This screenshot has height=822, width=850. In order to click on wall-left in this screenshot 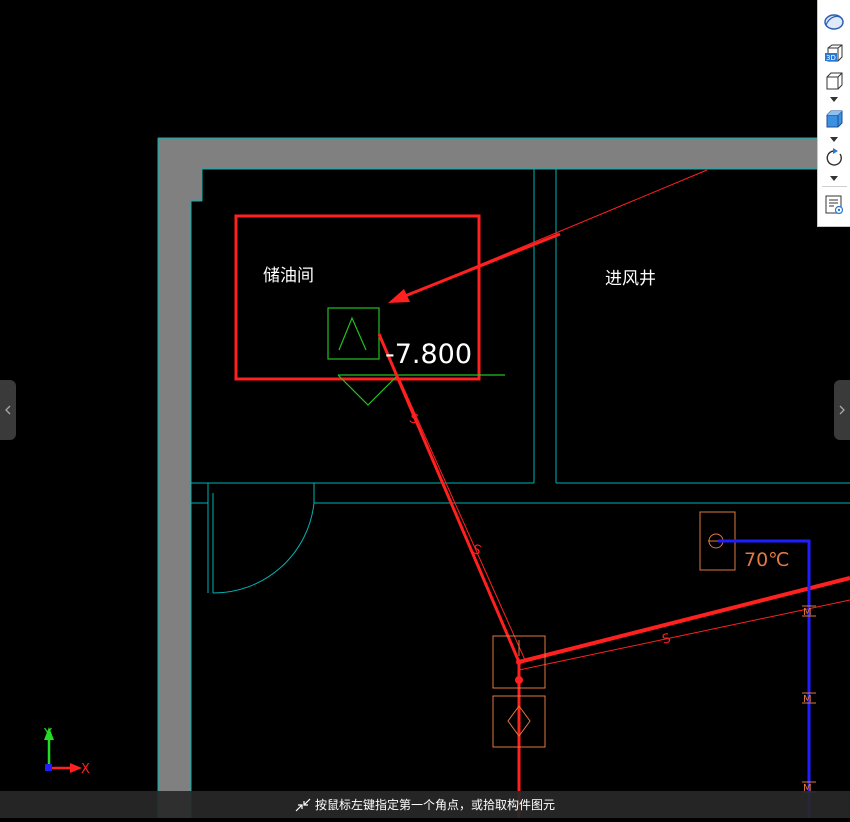, I will do `click(174, 478)`.